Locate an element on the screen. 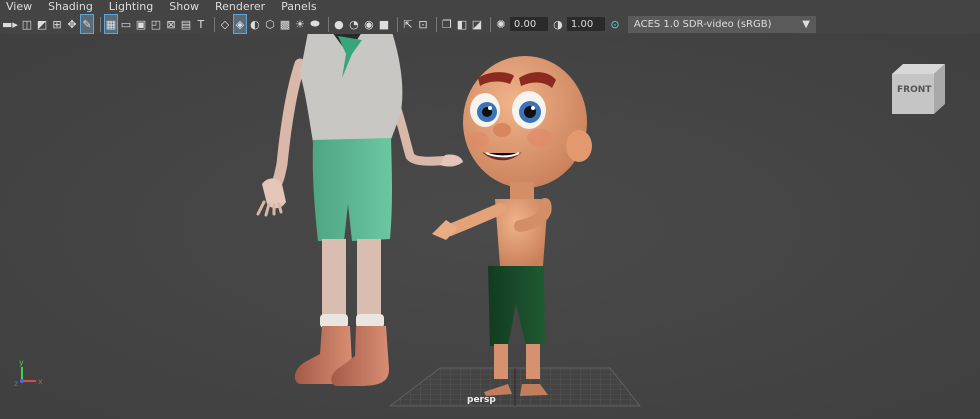  color-management-icon: ⊙ is located at coordinates (615, 24).